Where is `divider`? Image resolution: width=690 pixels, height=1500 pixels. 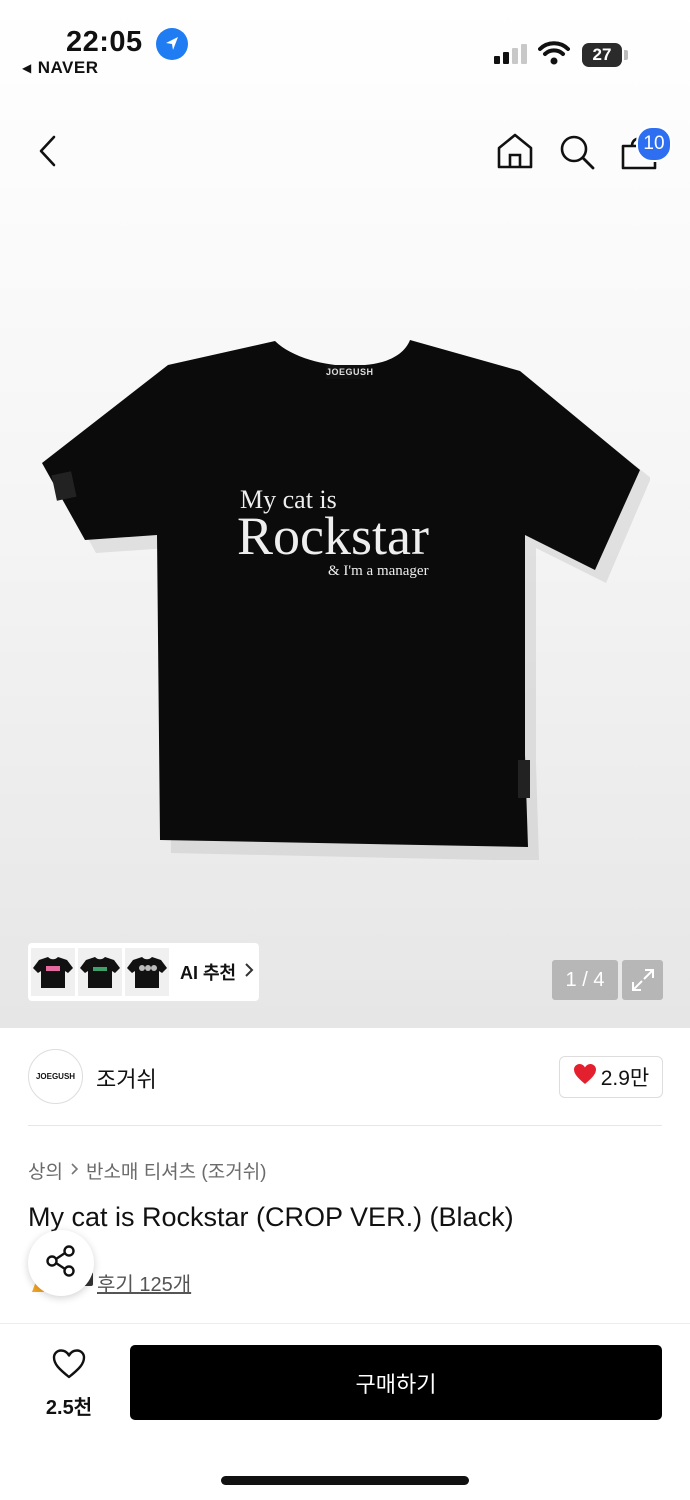 divider is located at coordinates (345, 1125).